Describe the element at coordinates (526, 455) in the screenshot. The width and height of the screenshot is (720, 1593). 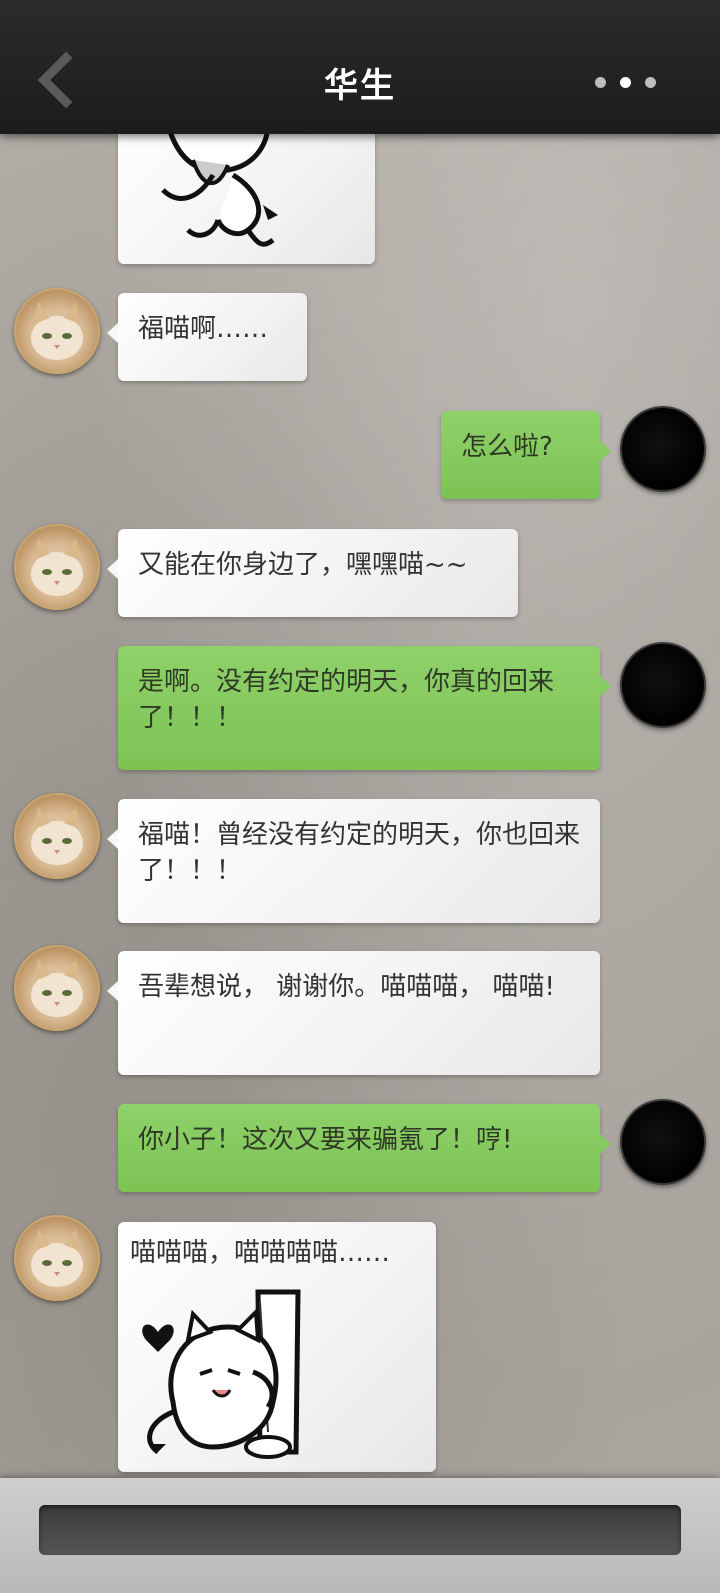
I see `message-bubble-sent: 怎么啦?` at that location.